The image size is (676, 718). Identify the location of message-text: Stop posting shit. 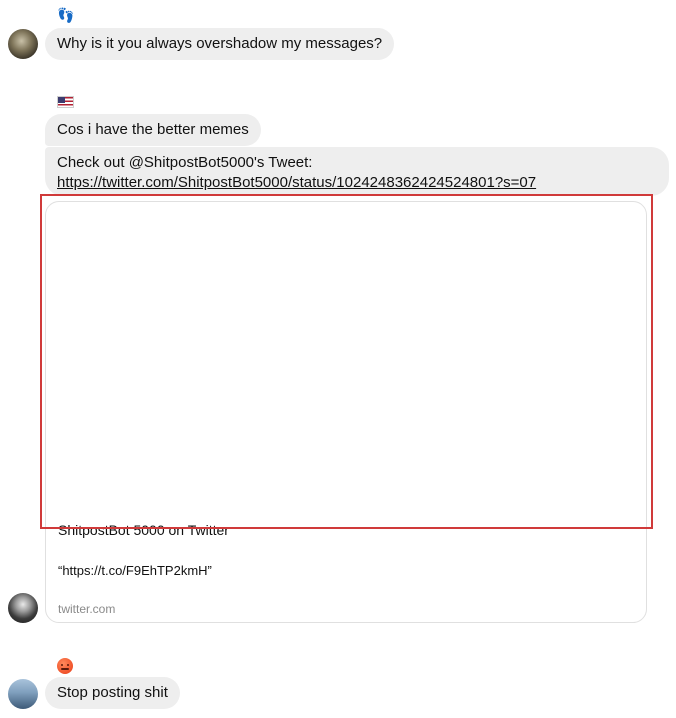
(112, 692).